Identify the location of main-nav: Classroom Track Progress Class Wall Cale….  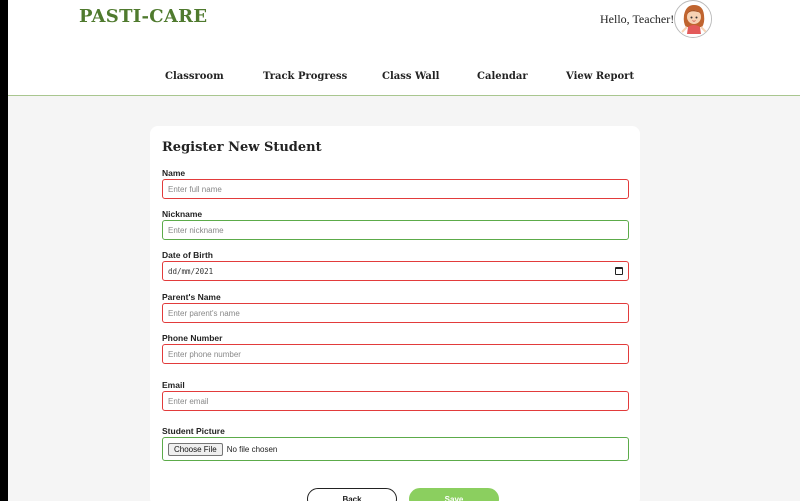
(404, 78).